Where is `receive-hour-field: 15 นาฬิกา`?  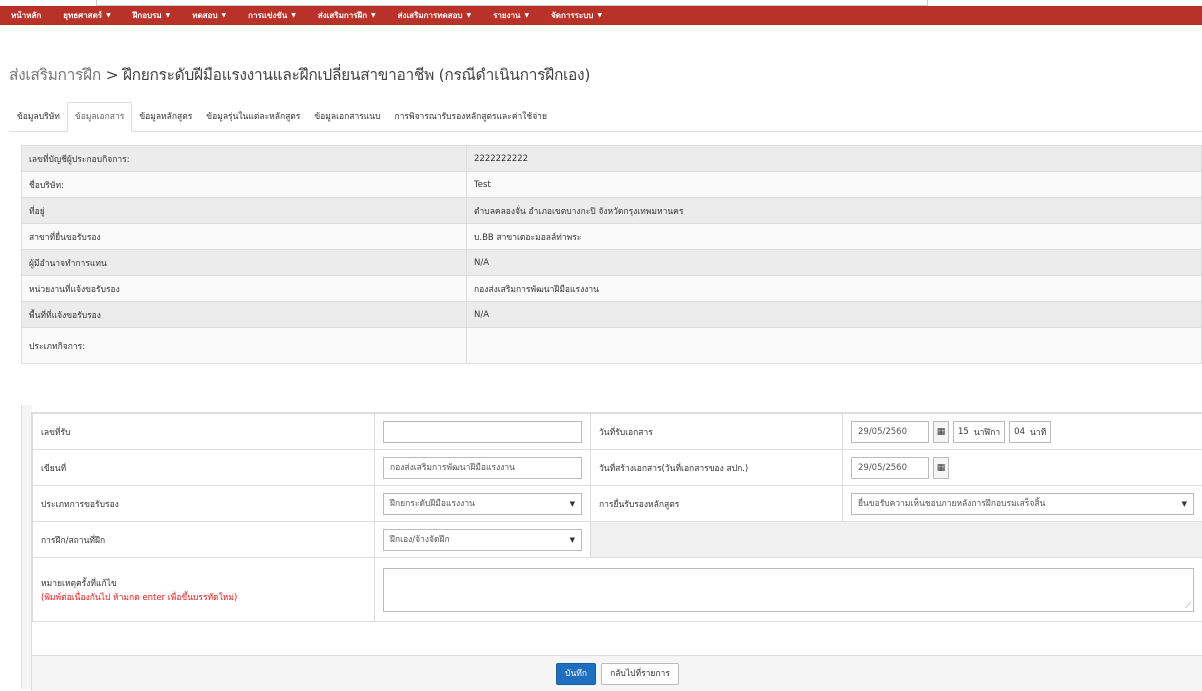 receive-hour-field: 15 นาฬิกา is located at coordinates (979, 432).